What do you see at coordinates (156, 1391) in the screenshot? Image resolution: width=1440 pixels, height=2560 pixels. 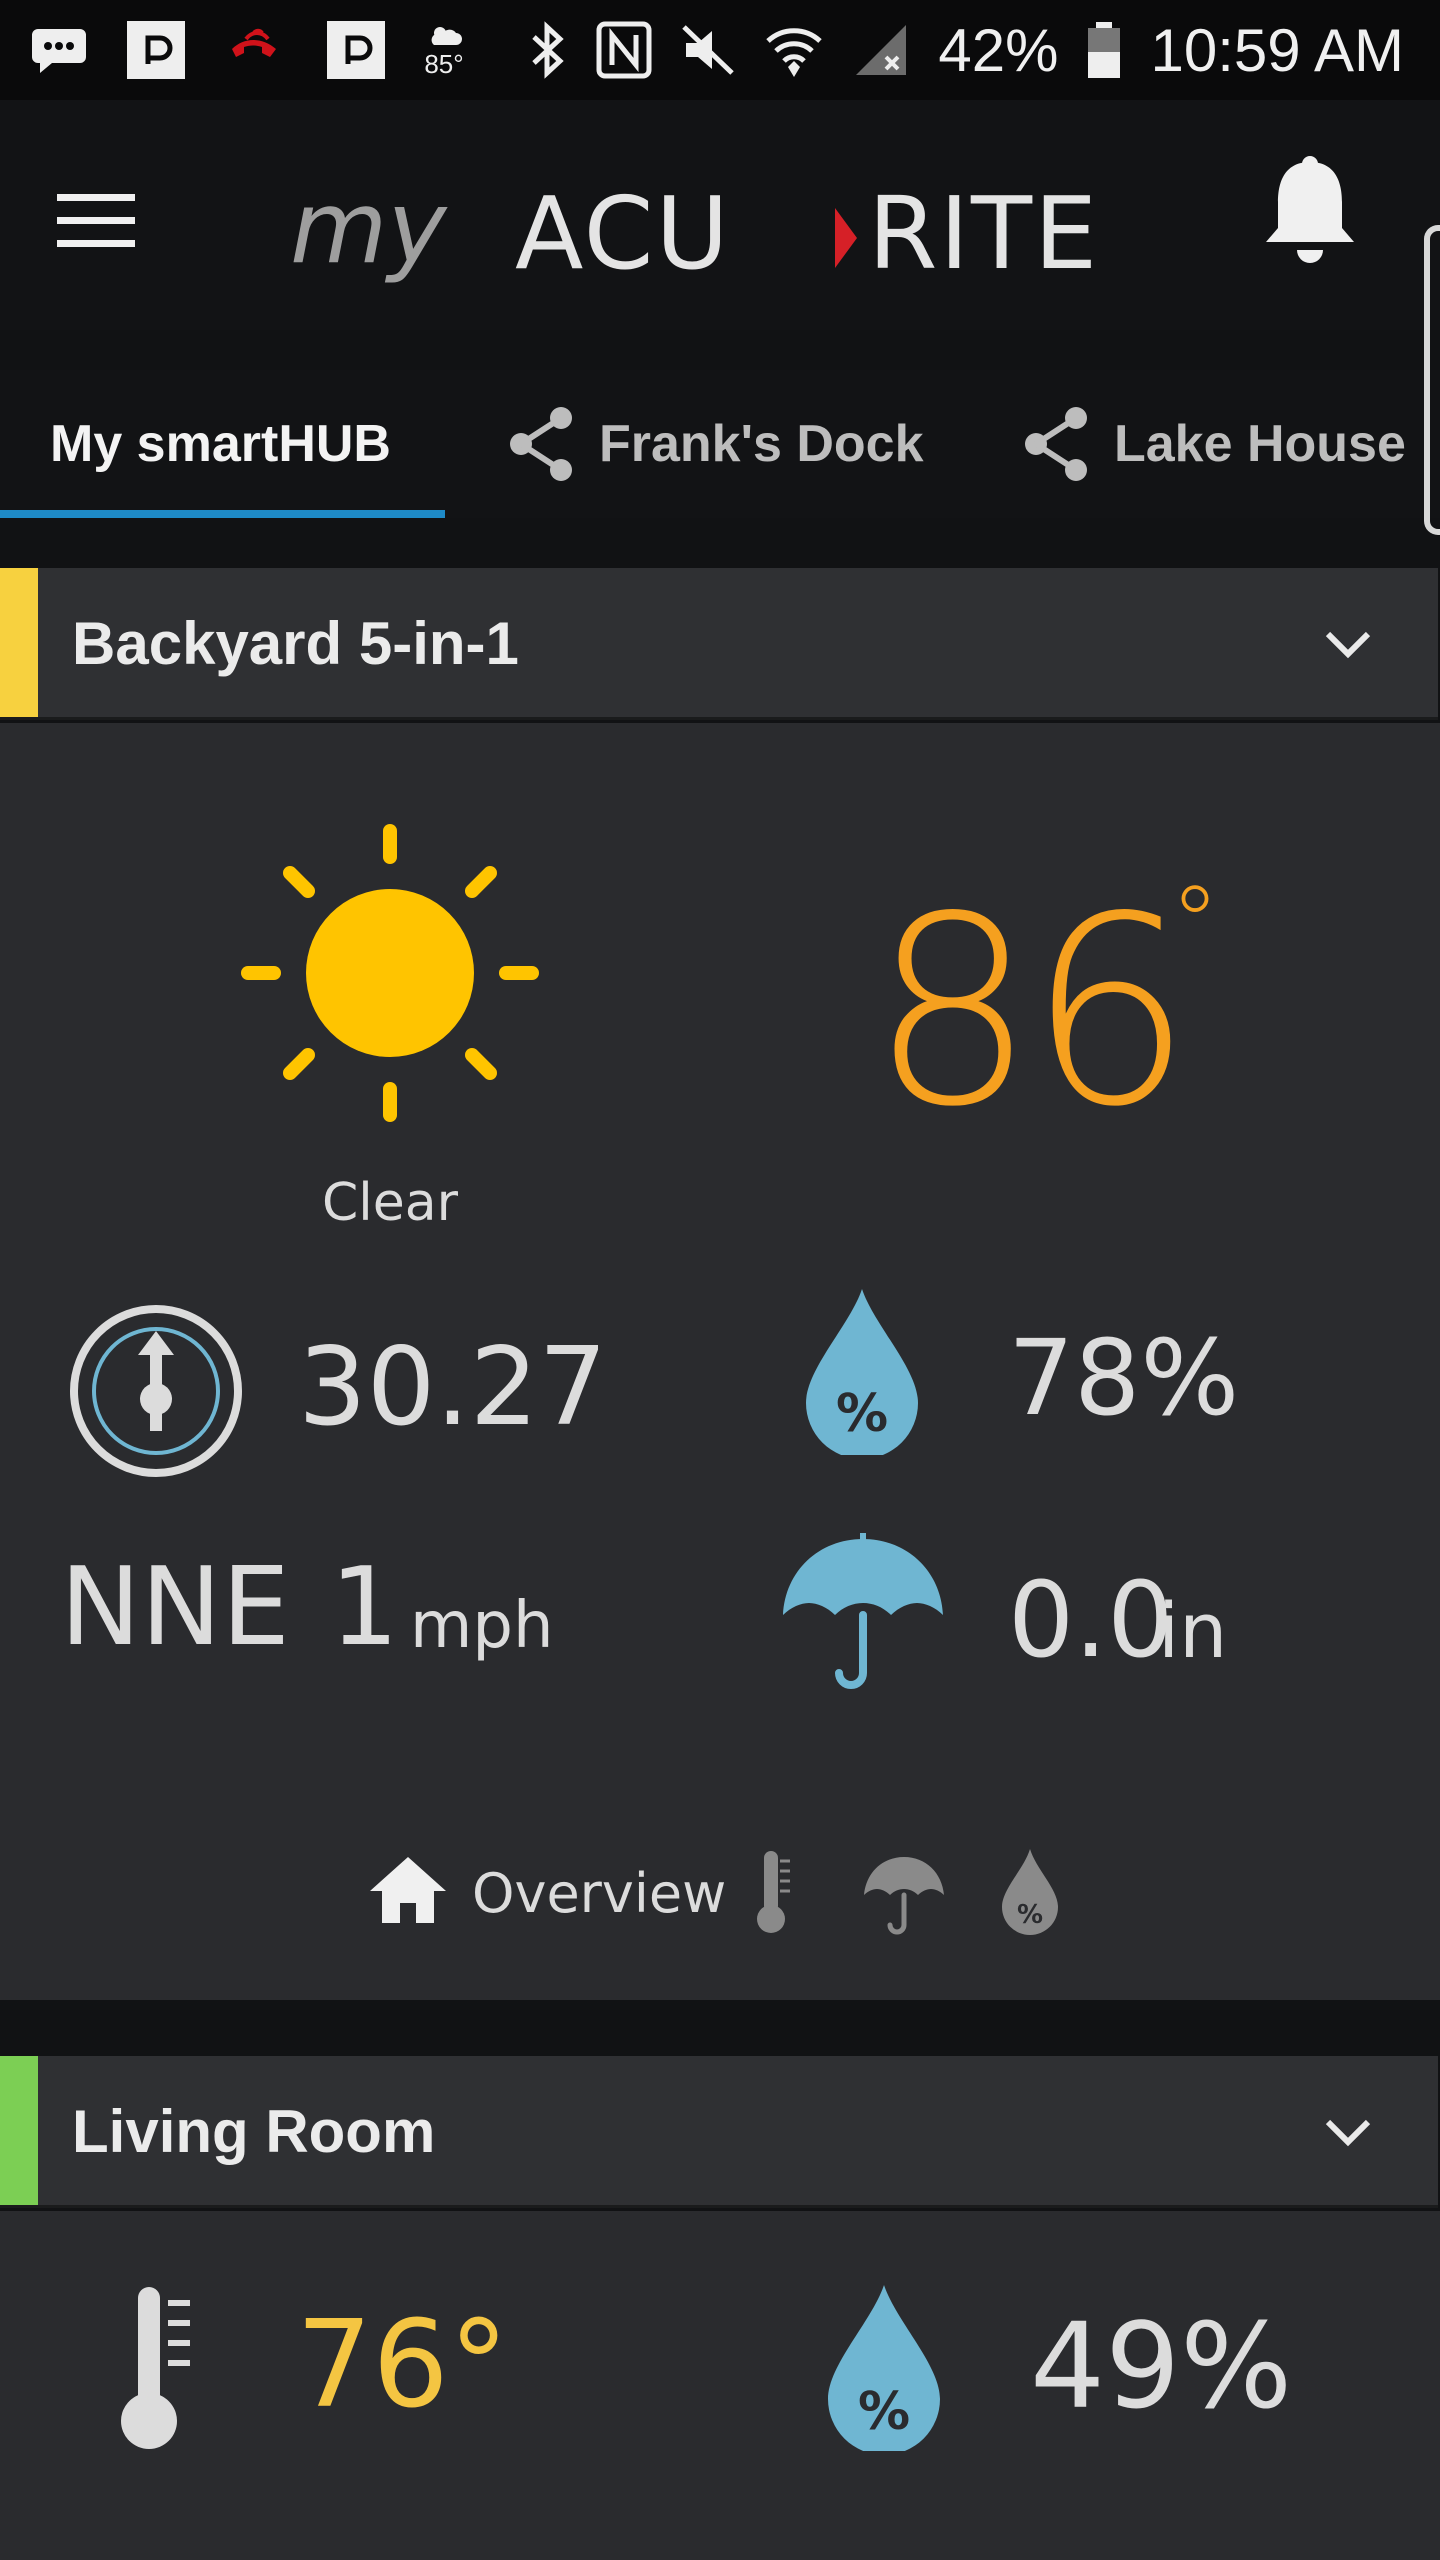 I see `barometer-icon` at bounding box center [156, 1391].